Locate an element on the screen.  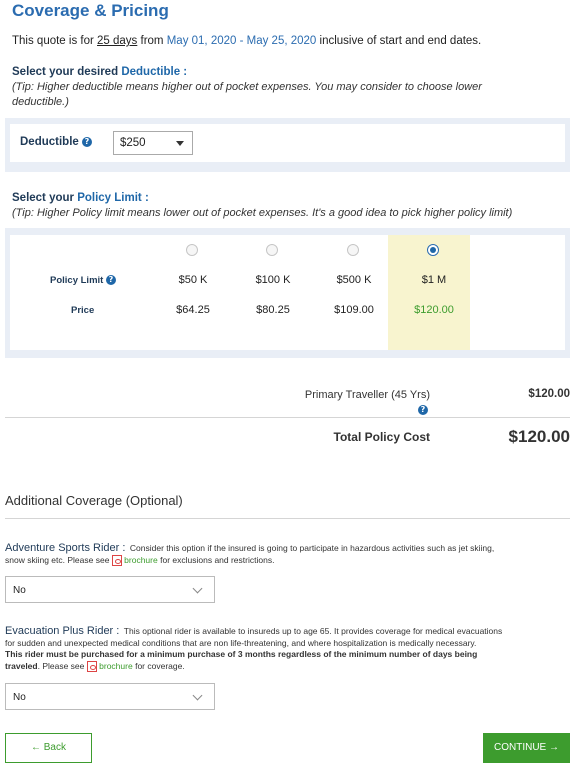
policy-limit-label-text: Policy Limit is located at coordinates (77, 280).